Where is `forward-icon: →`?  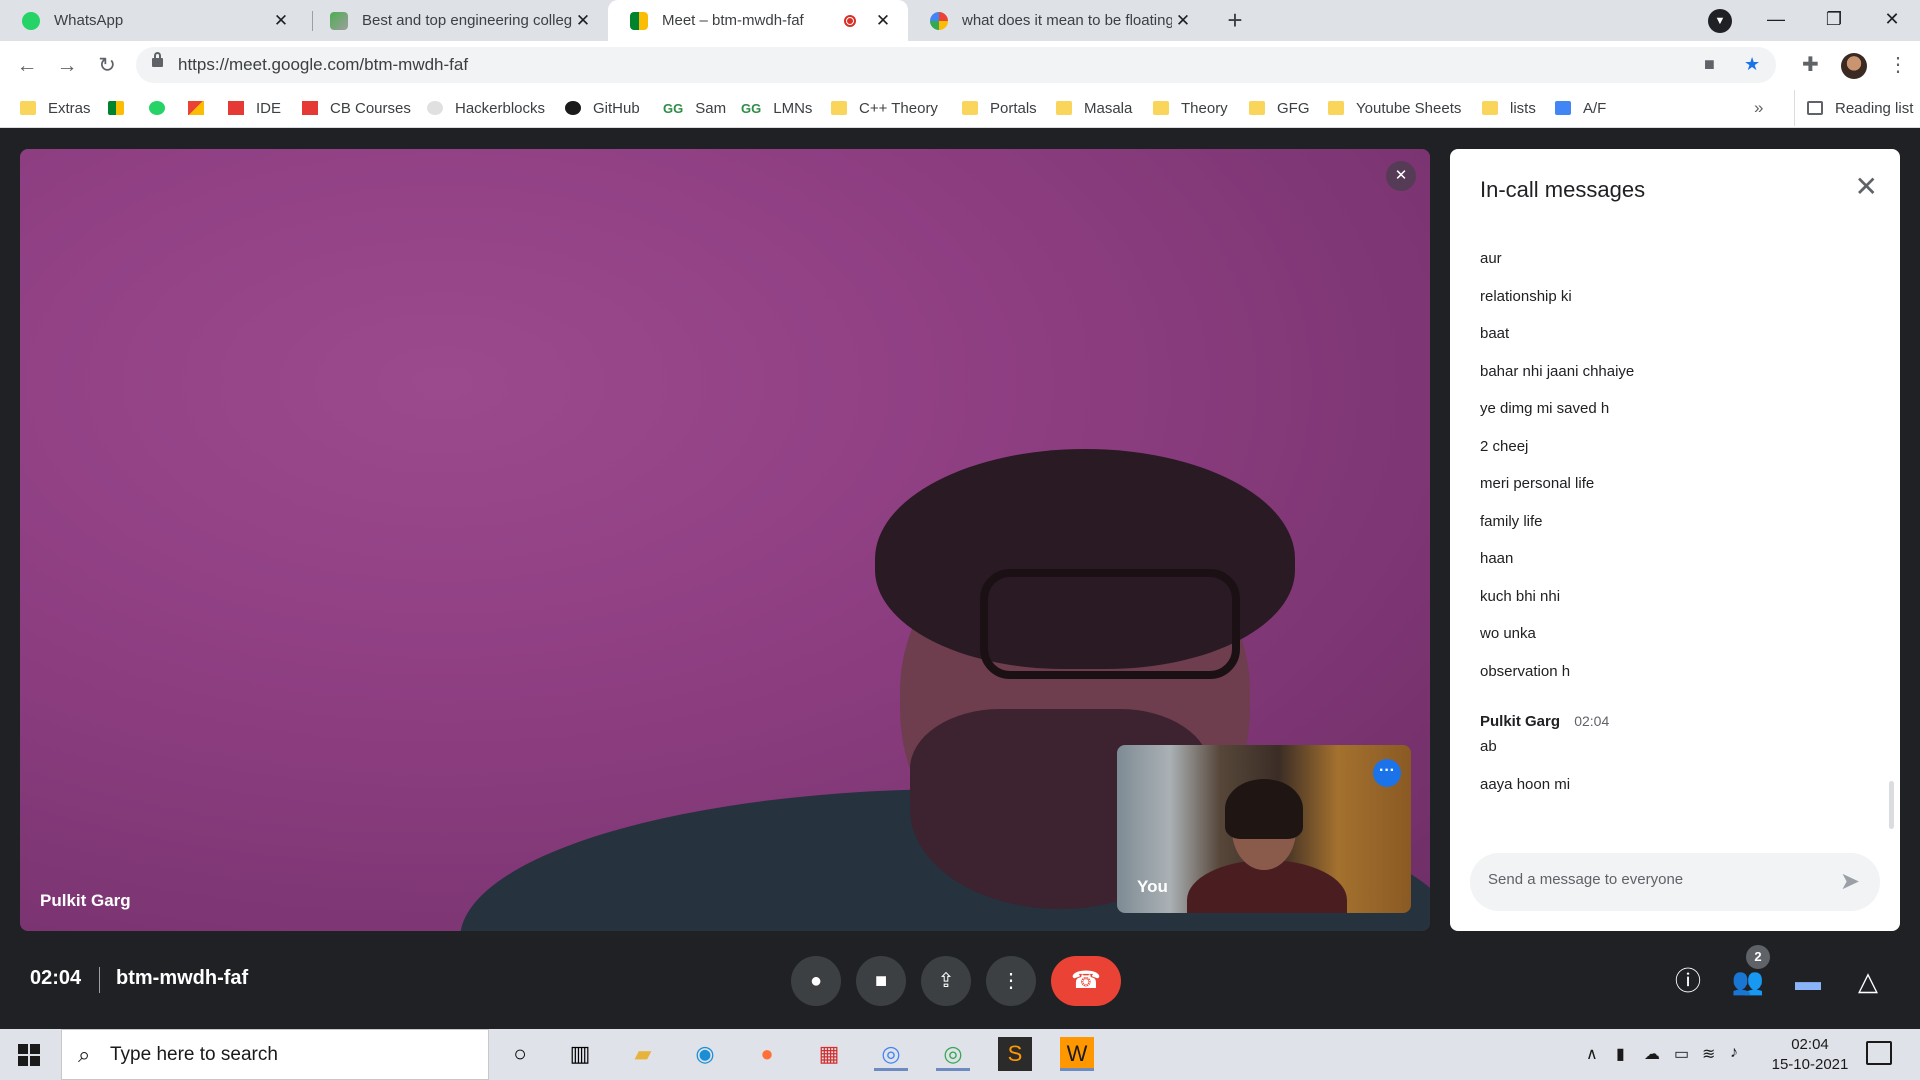 forward-icon: → is located at coordinates (67, 66).